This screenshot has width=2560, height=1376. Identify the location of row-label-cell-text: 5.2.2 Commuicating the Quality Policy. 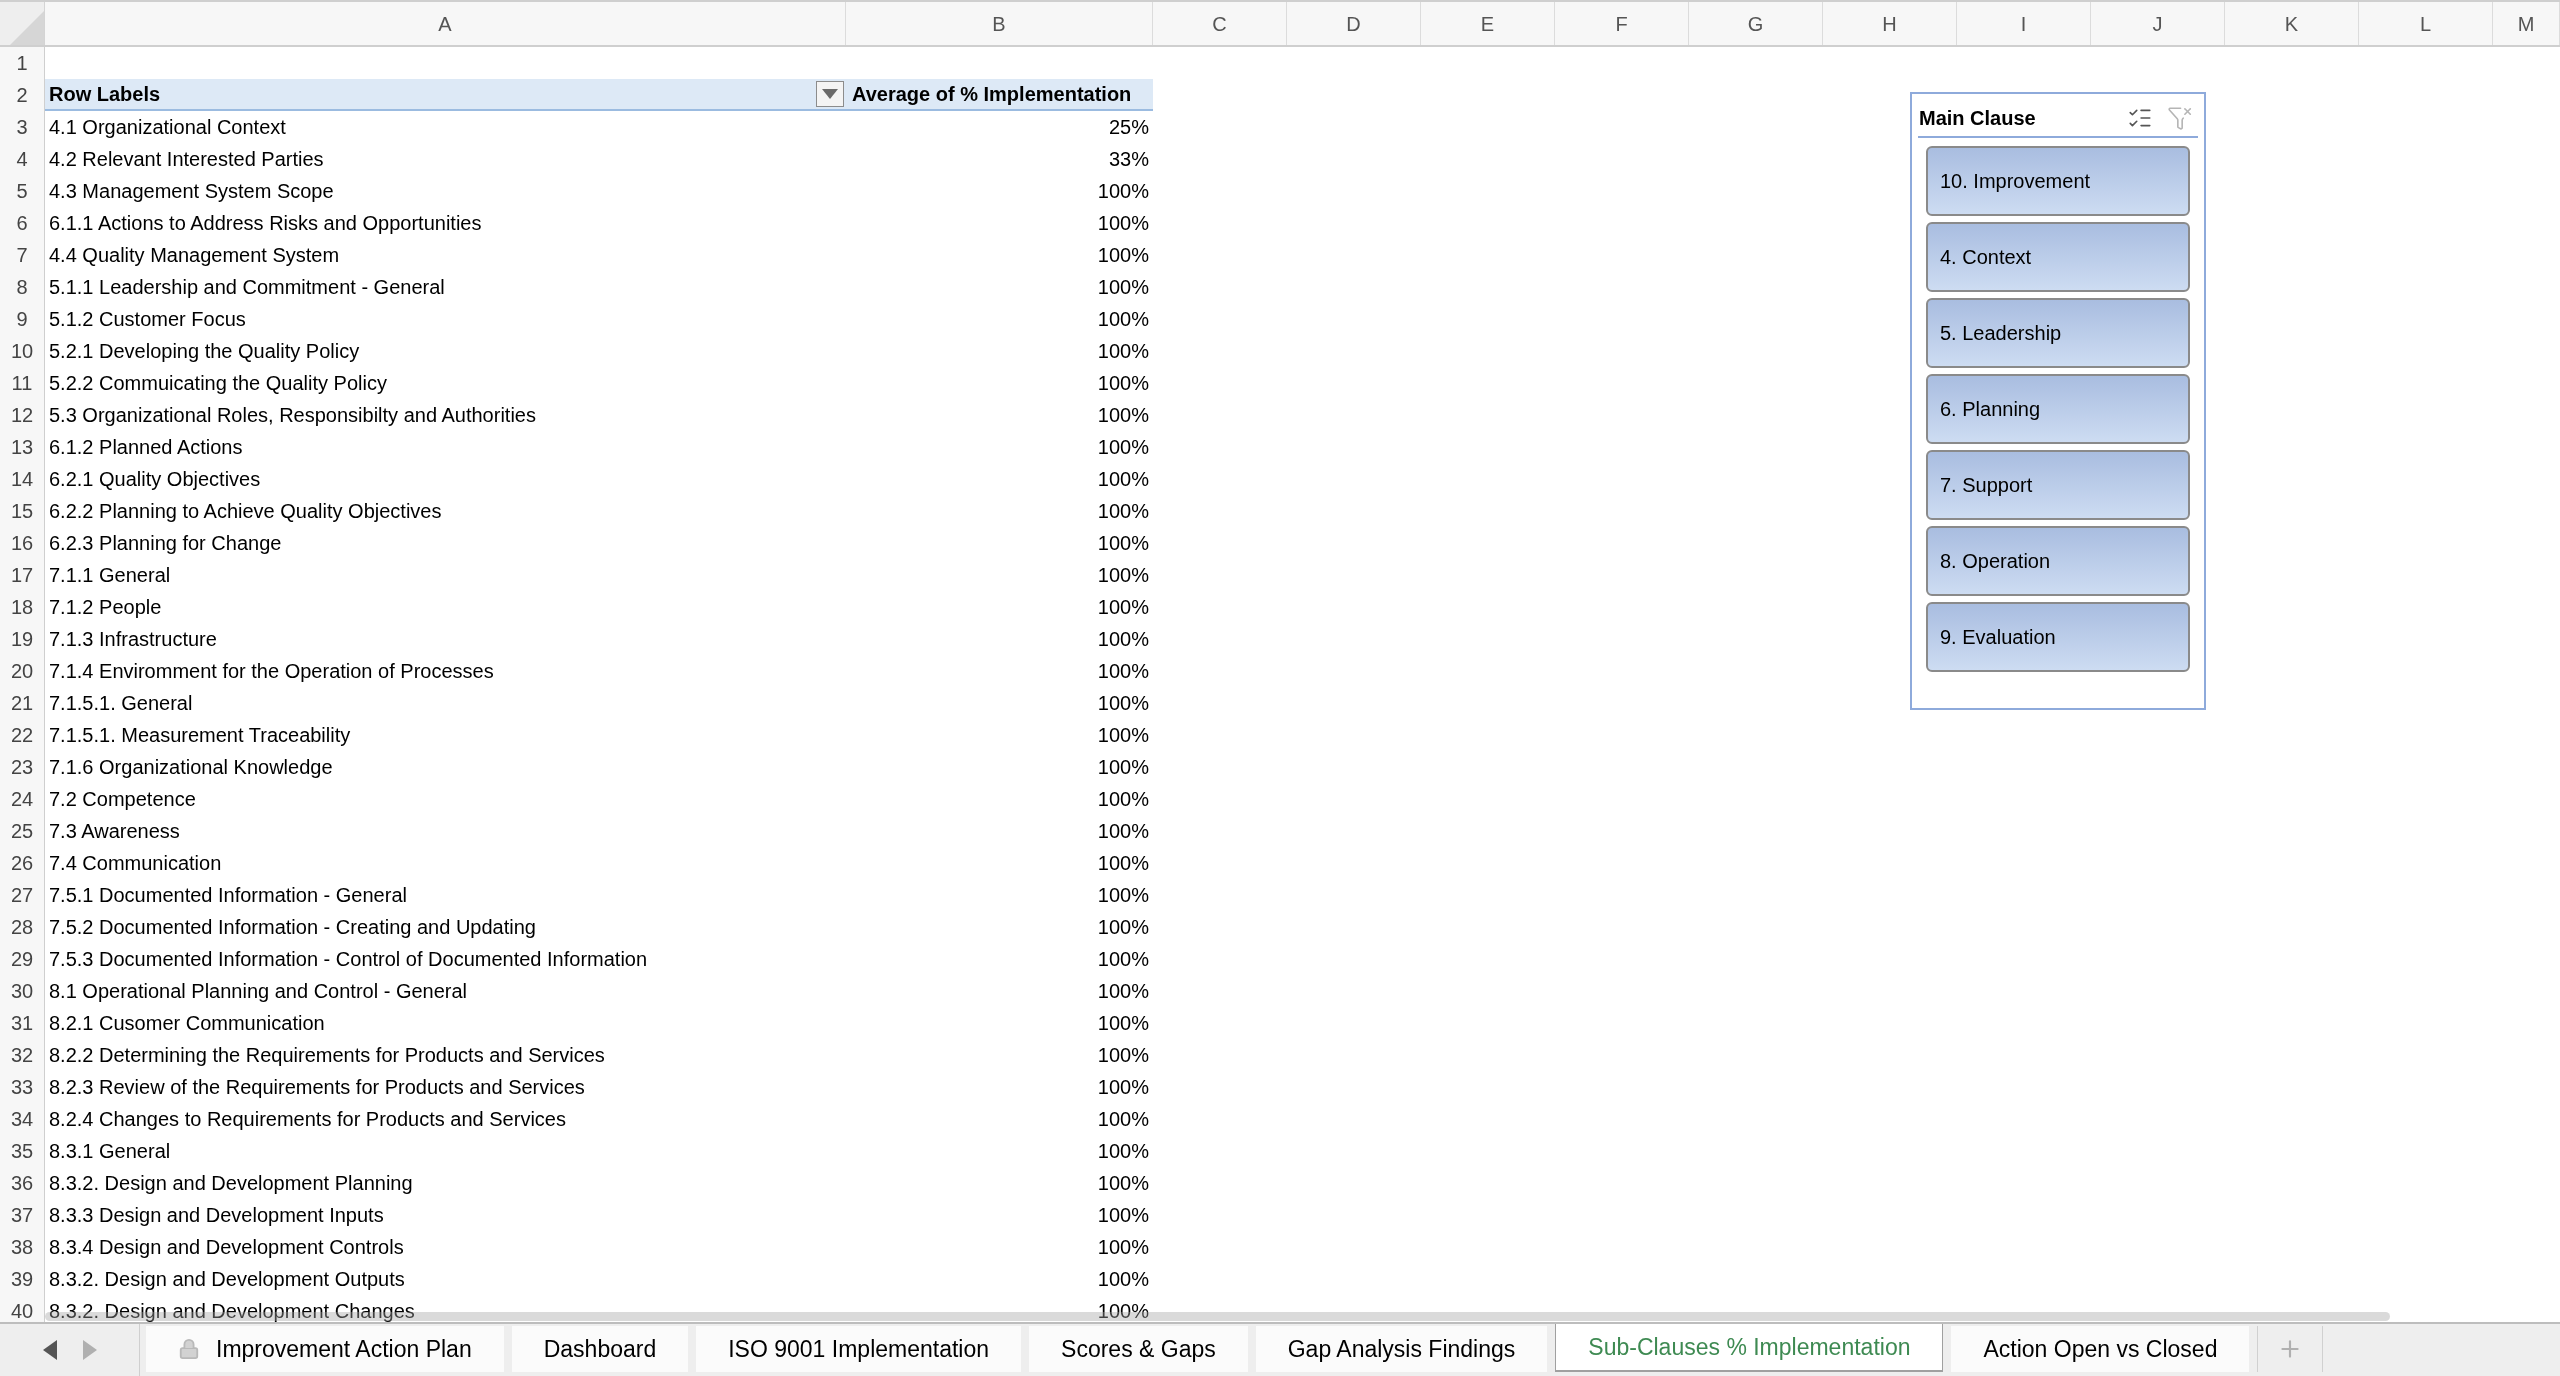
(218, 383).